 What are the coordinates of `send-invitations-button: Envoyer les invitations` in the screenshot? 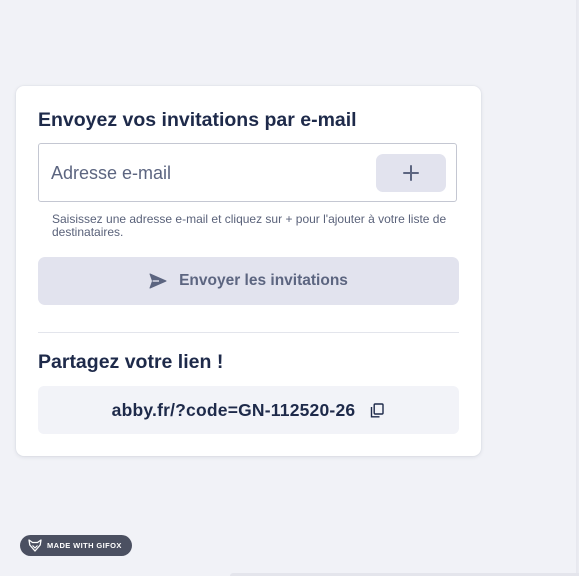 It's located at (248, 281).